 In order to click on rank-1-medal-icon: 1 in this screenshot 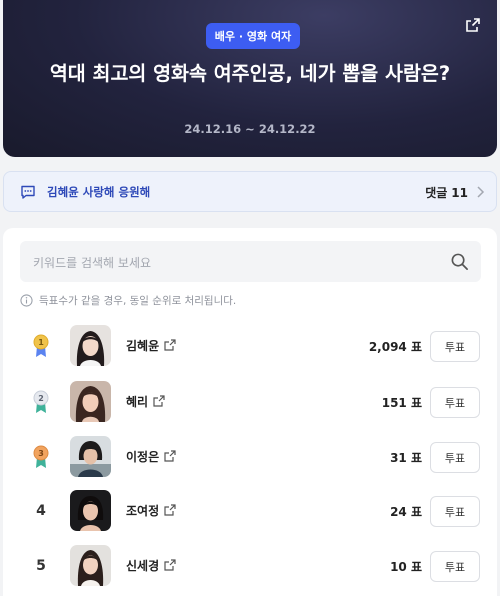, I will do `click(41, 346)`.